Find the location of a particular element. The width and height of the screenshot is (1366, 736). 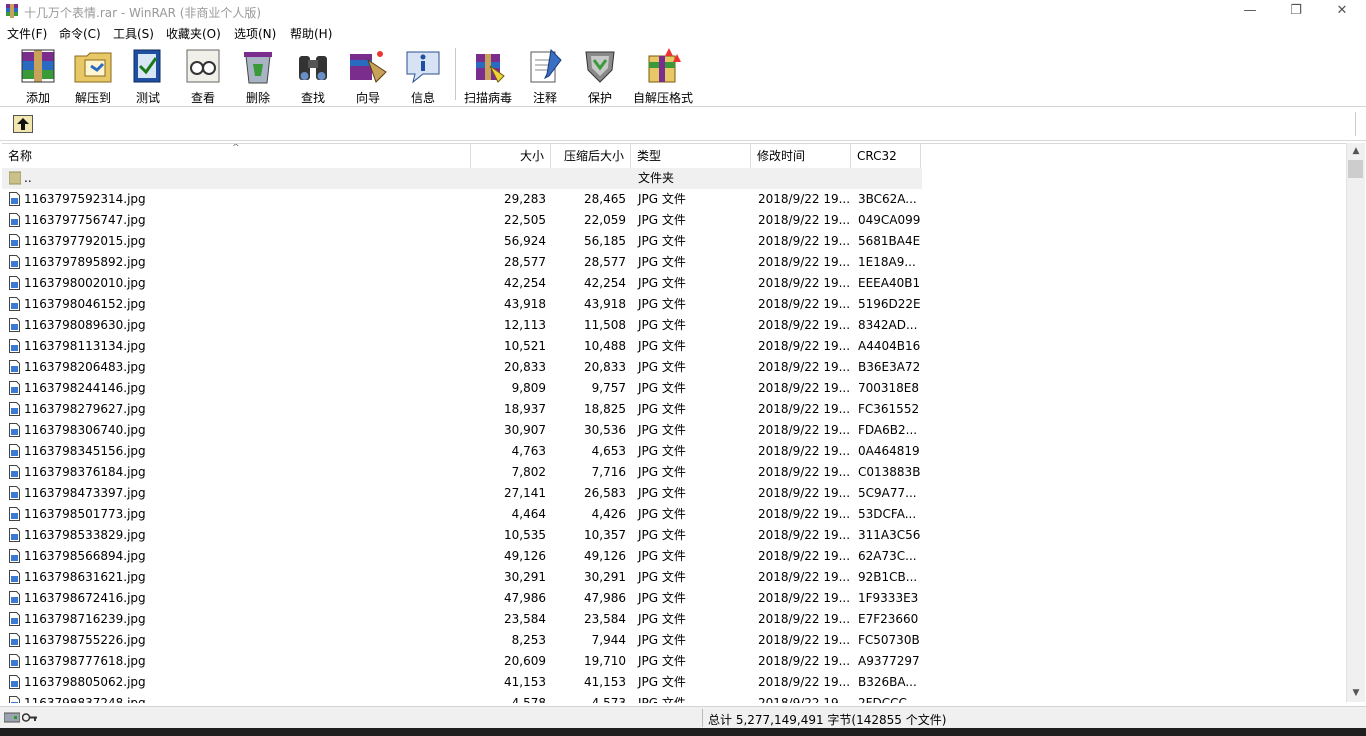

file-name: 1163797895892.jpg is located at coordinates (85, 262).